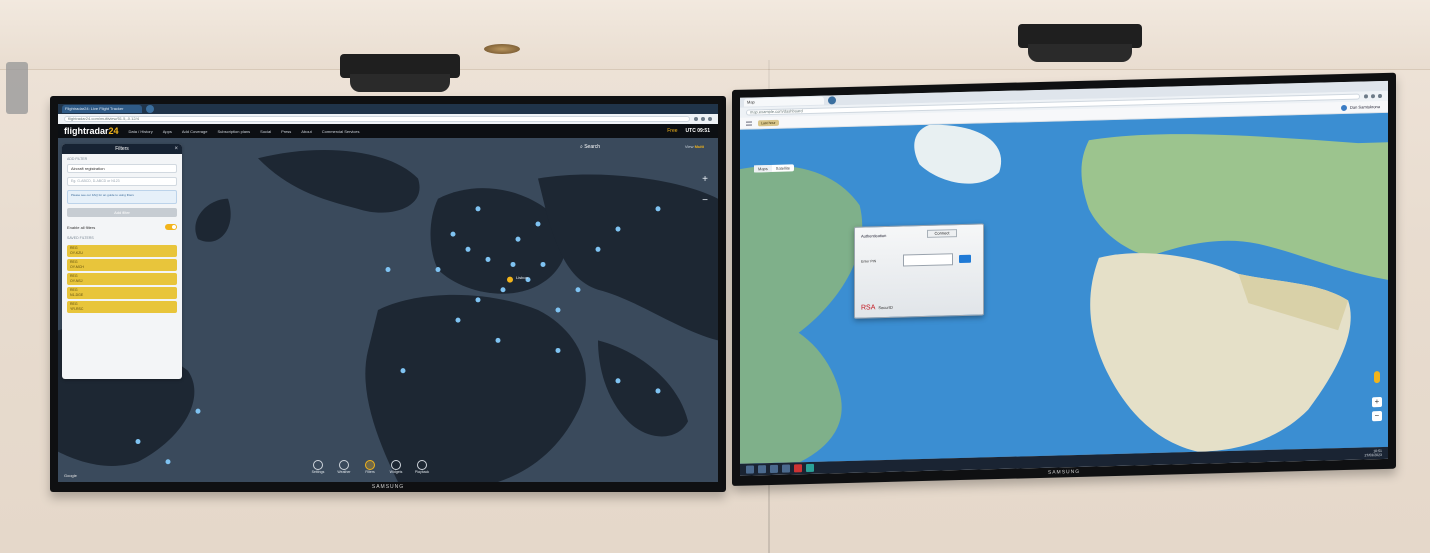 This screenshot has height=553, width=1430. What do you see at coordinates (122, 265) in the screenshot?
I see `saved-filter-row: REG OY-MCH` at bounding box center [122, 265].